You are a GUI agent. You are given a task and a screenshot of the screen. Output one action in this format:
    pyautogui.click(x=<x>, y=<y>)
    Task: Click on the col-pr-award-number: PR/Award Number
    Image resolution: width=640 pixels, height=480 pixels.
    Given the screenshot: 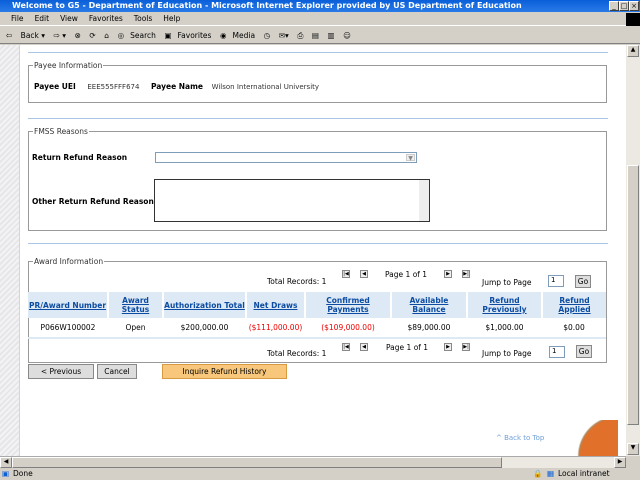 What is the action you would take?
    pyautogui.click(x=68, y=305)
    